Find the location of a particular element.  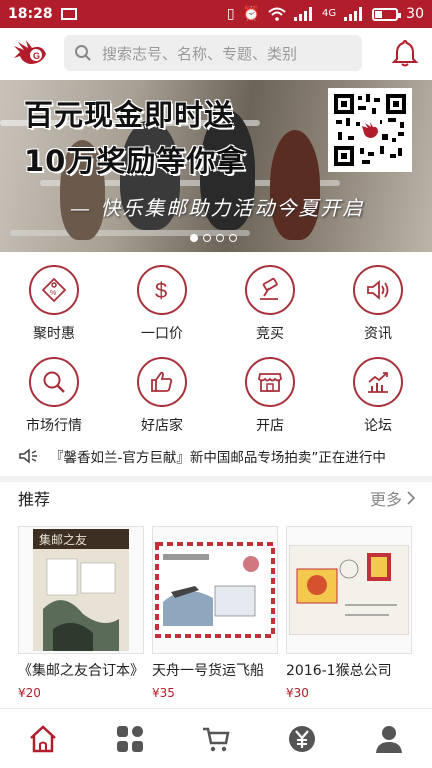

announcement-bar: 『馨香如兰-官方巨献』新中国邮品专场拍卖”正在进行中 is located at coordinates (216, 456).